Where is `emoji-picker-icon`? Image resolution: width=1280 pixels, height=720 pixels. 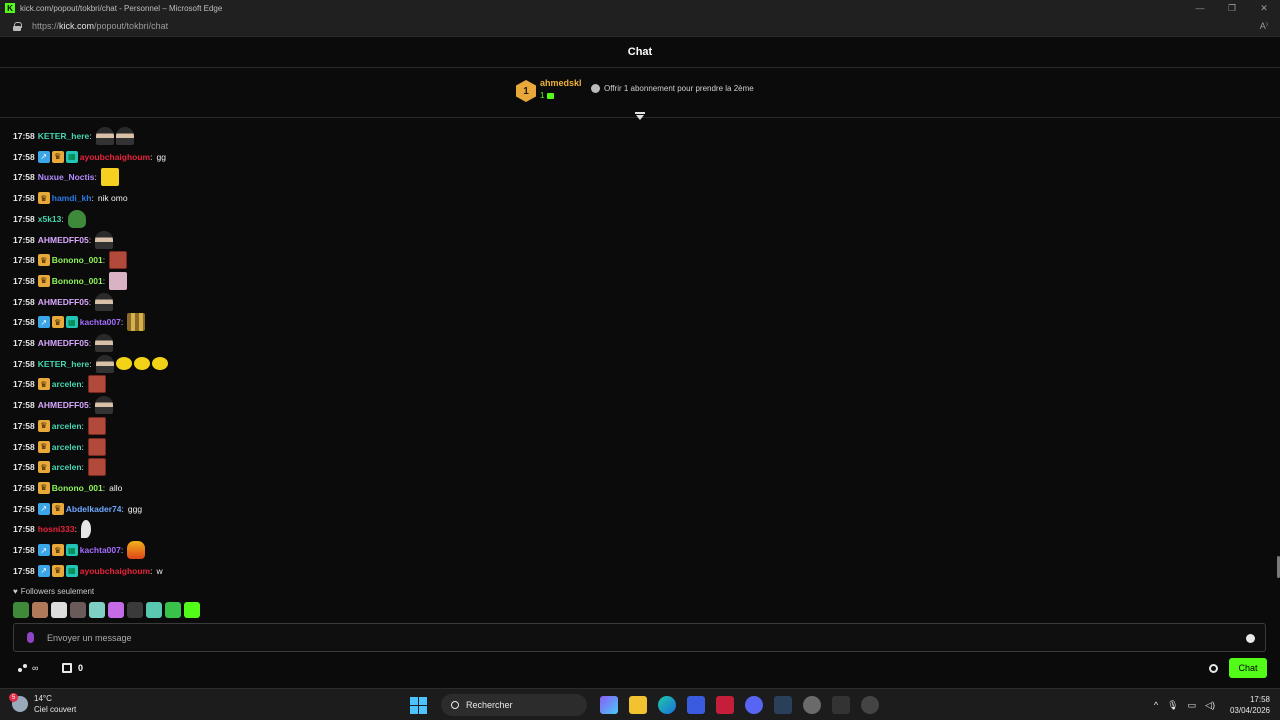
emoji-picker-icon is located at coordinates (1250, 638).